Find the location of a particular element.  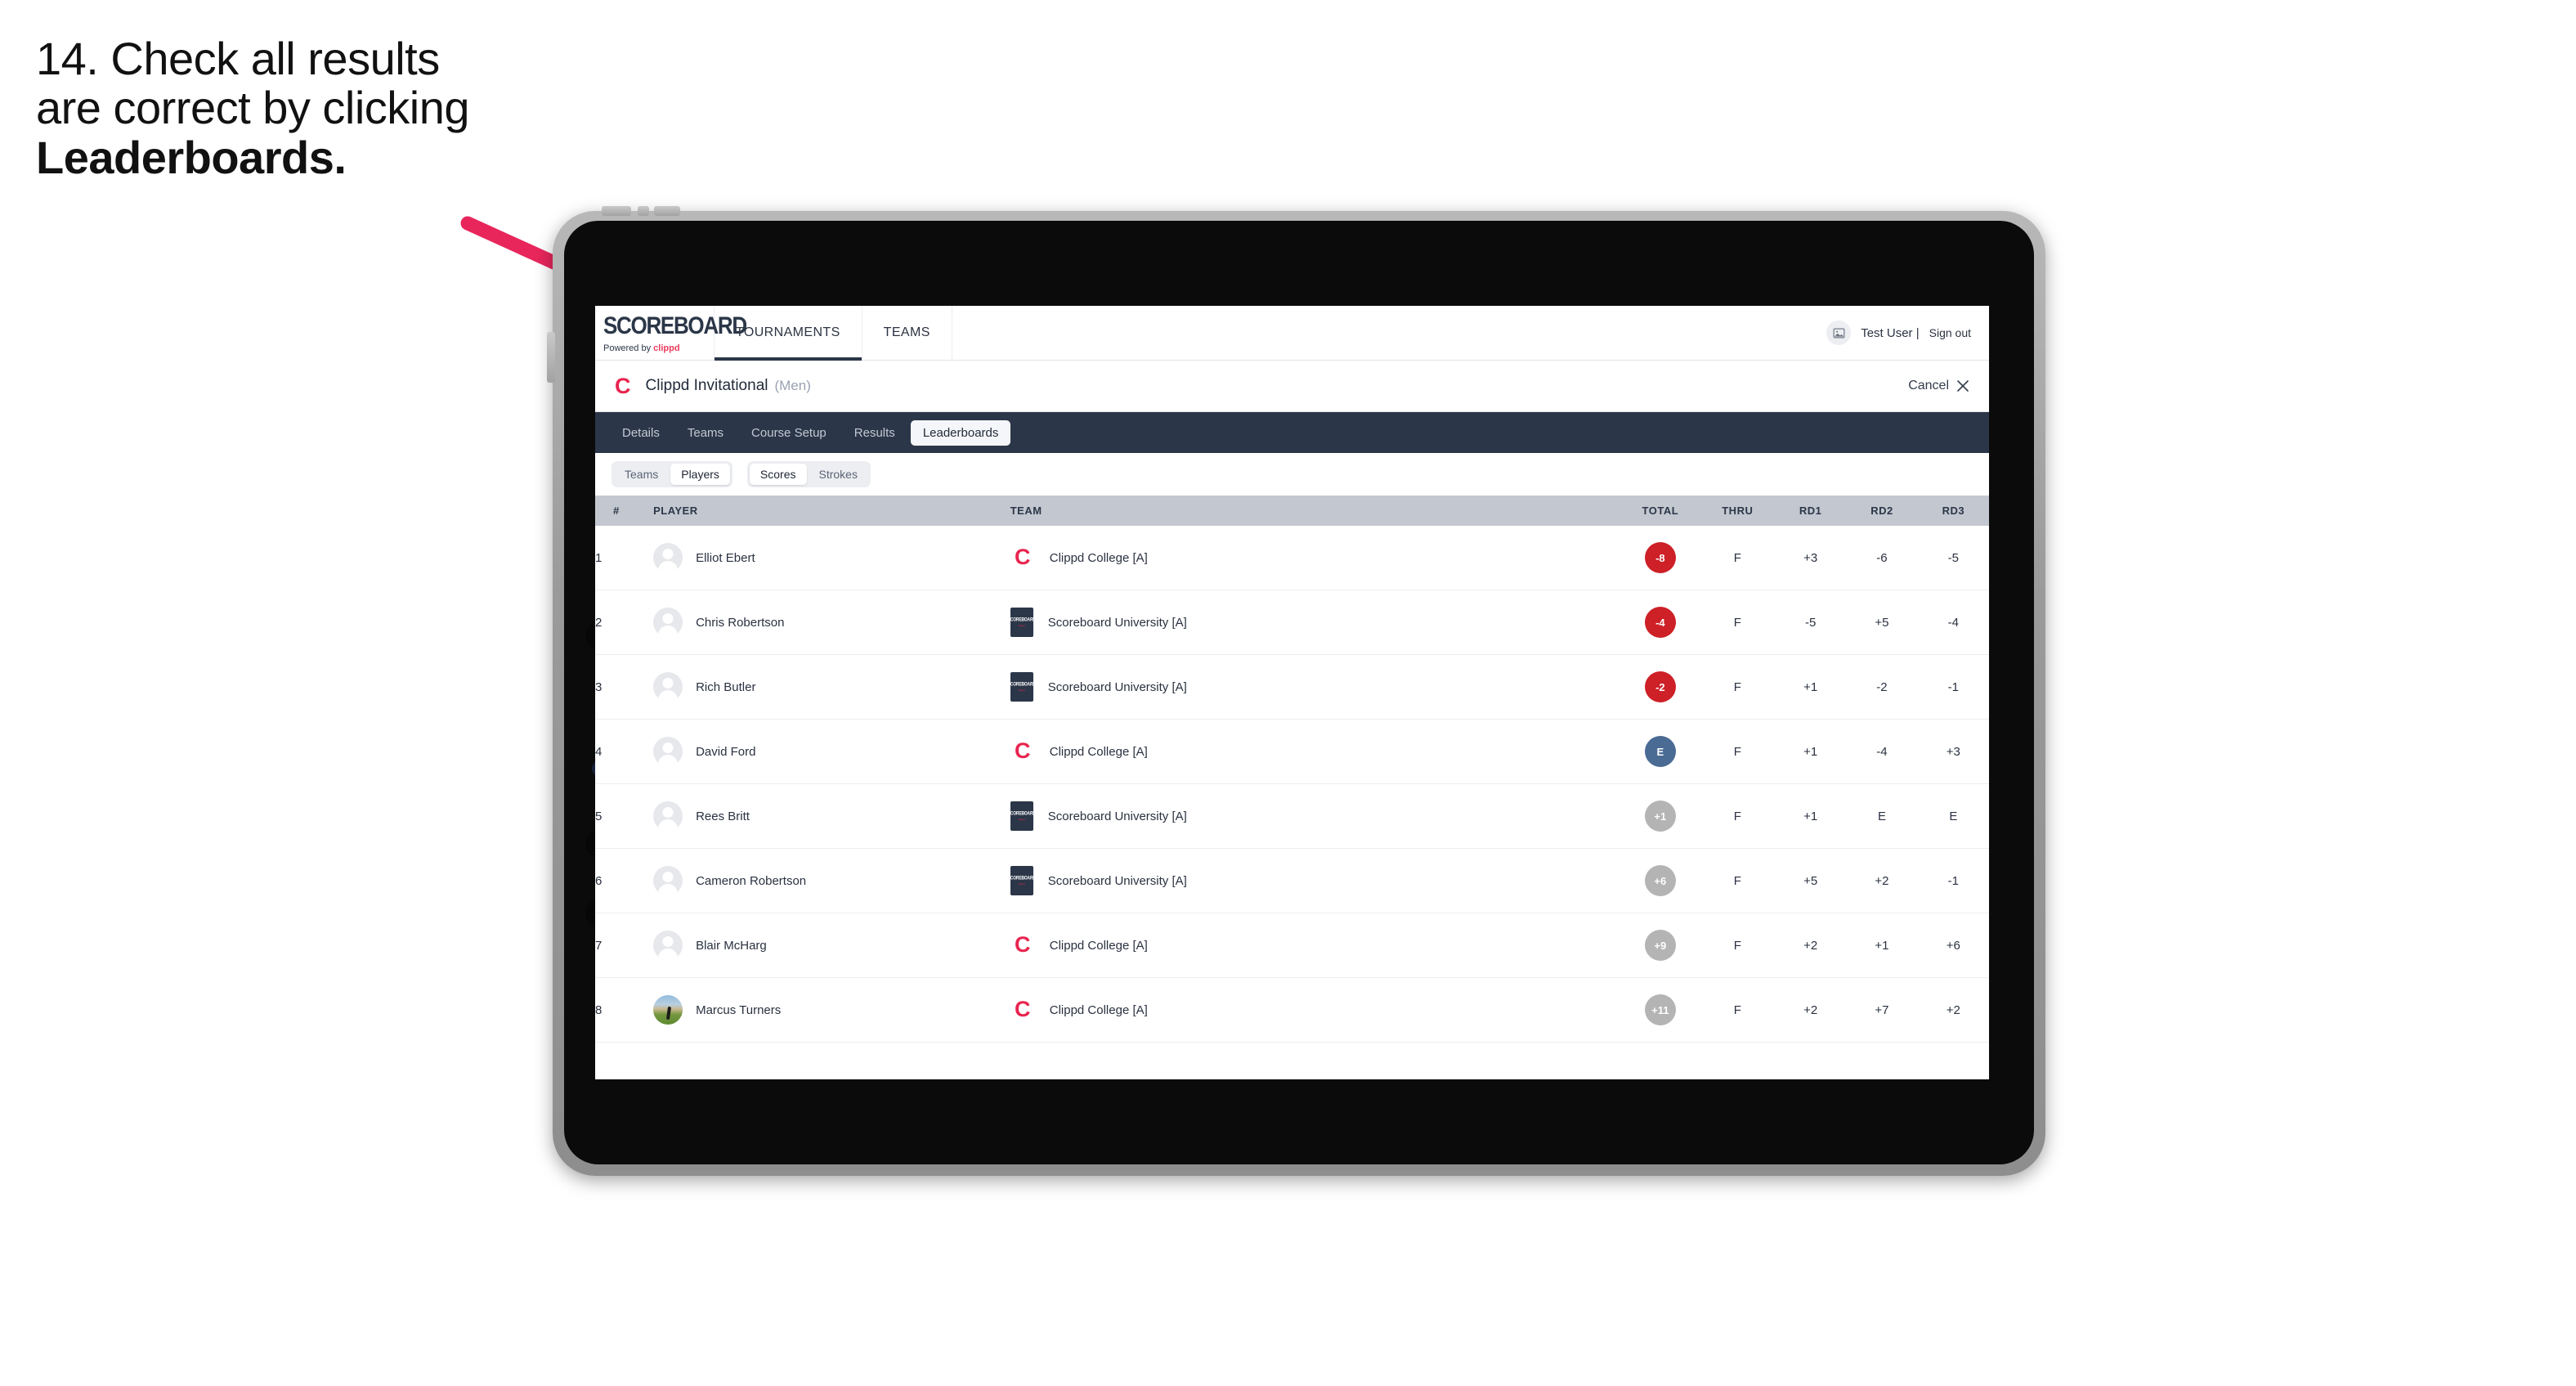

cell-rd1: +3 is located at coordinates (1811, 557).